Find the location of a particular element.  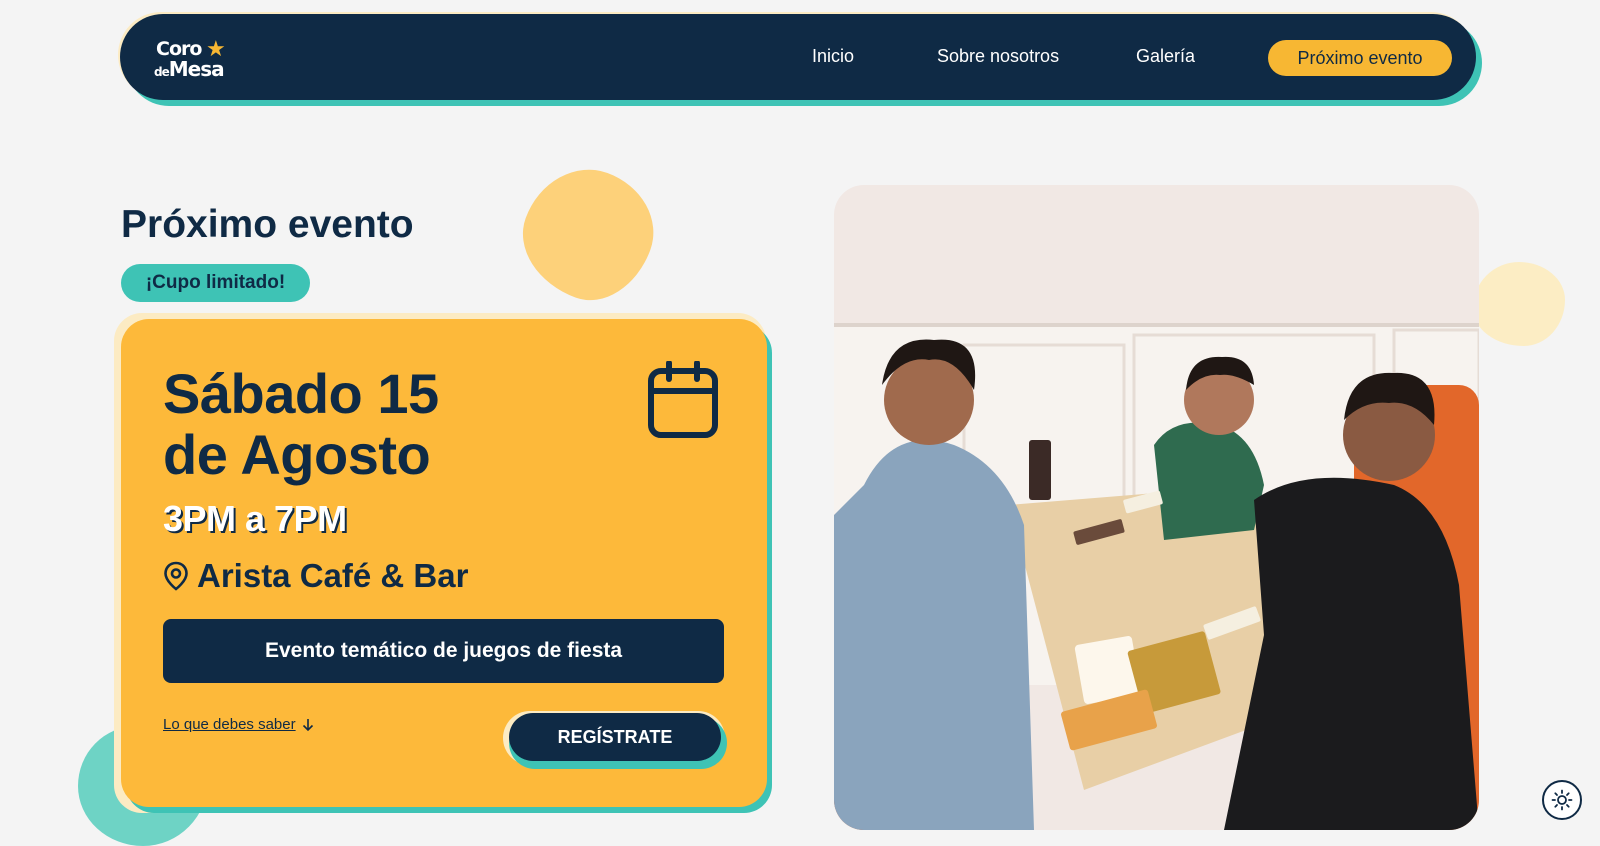

event-theme-banner: Evento temático de juegos de fiesta is located at coordinates (443, 651).